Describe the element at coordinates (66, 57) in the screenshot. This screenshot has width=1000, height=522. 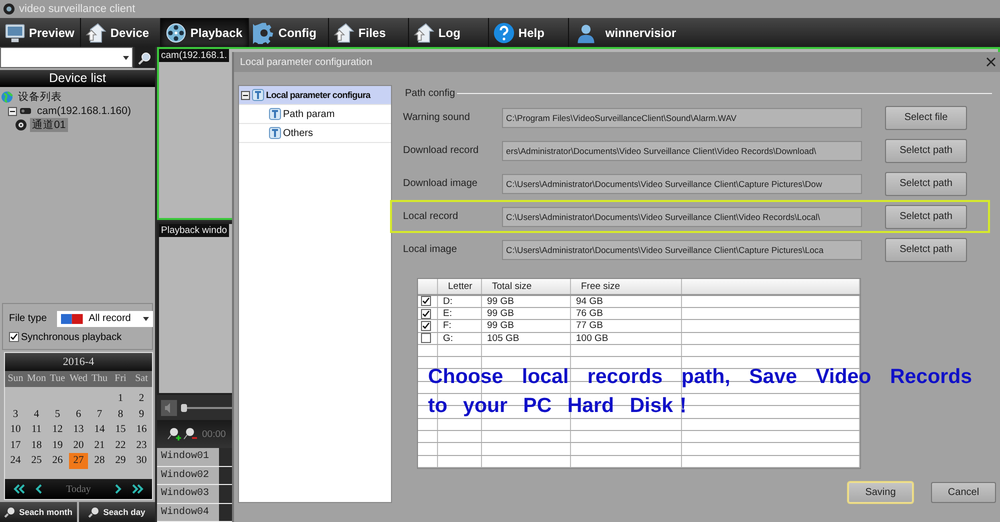
I see `search-field` at that location.